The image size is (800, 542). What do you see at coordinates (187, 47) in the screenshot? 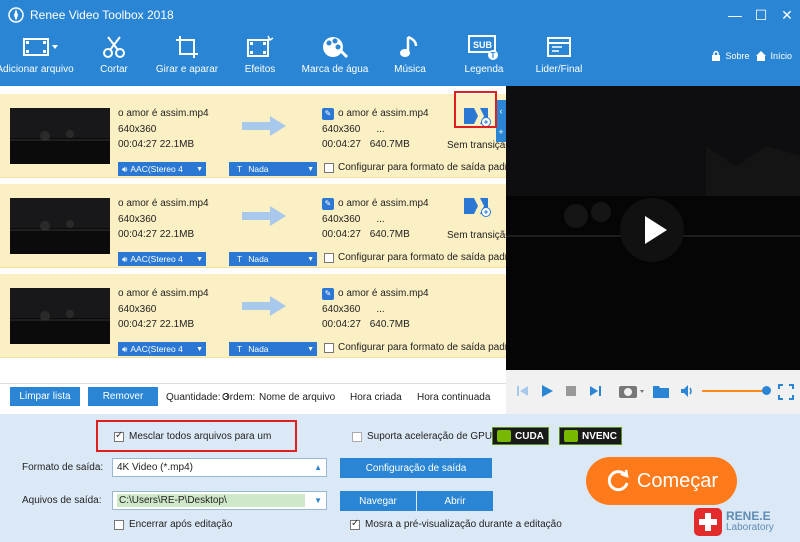
I see `crop-rotate-icon` at bounding box center [187, 47].